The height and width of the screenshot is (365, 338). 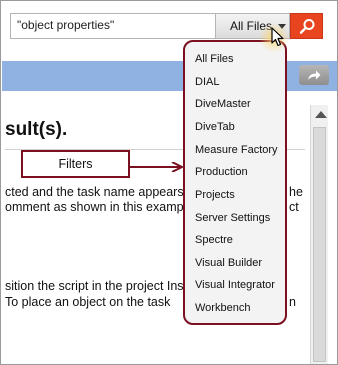 What do you see at coordinates (292, 302) in the screenshot?
I see `paragraph-fragment: n` at bounding box center [292, 302].